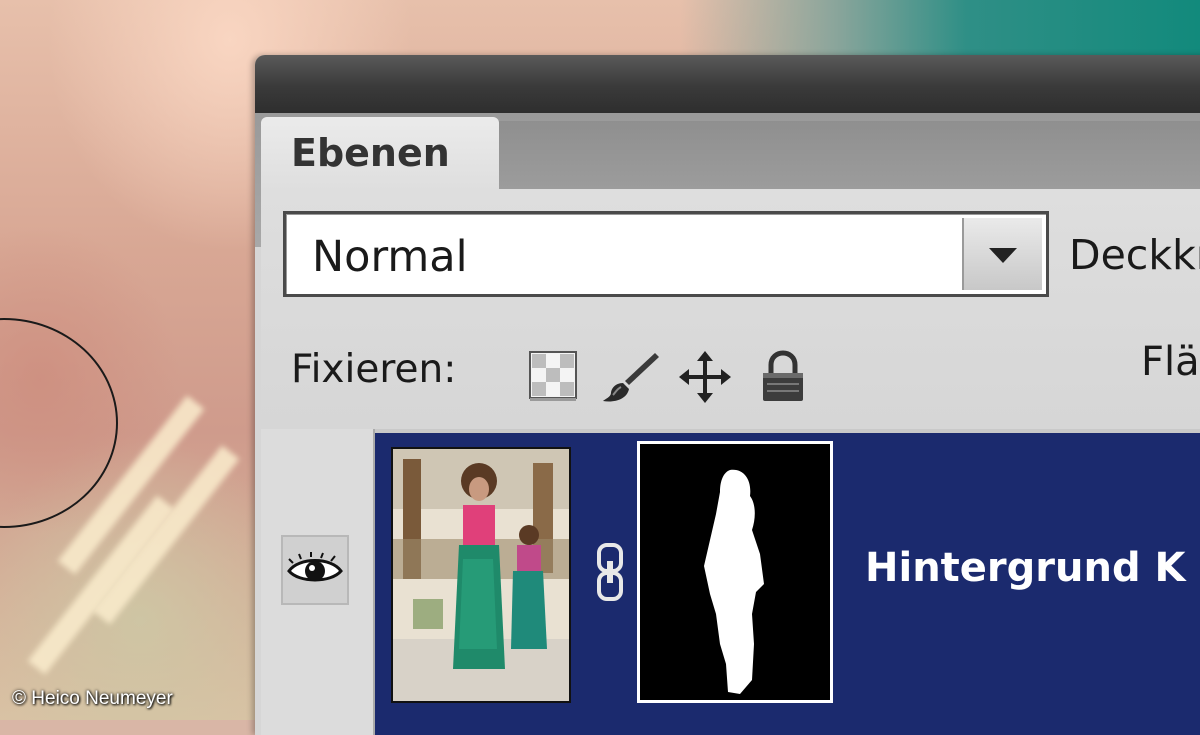 The height and width of the screenshot is (735, 1200). Describe the element at coordinates (380, 154) in the screenshot. I see `tab-layers: Ebenen` at that location.